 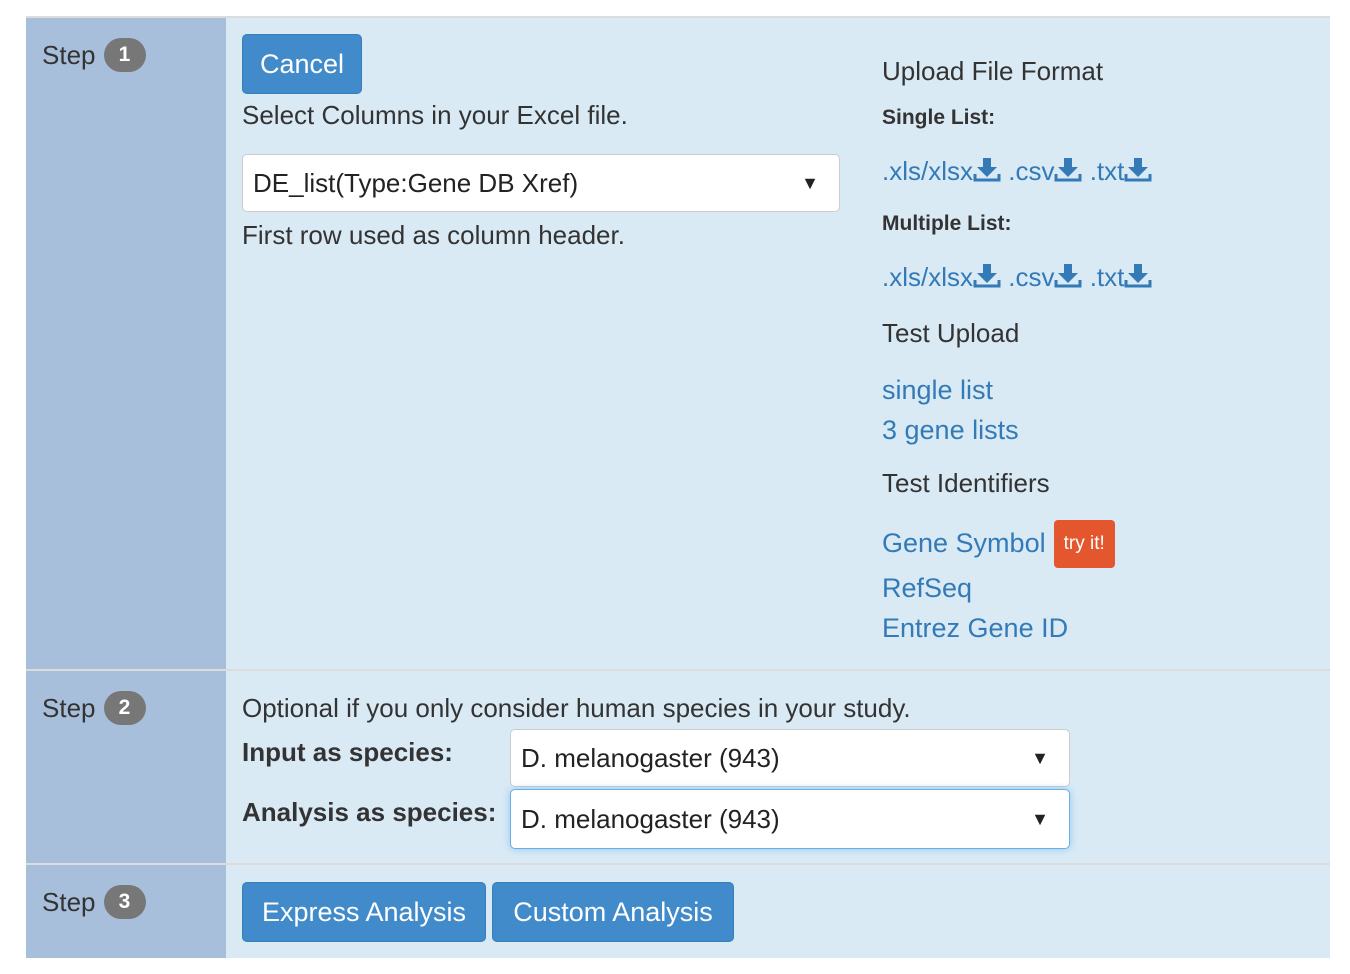 I want to click on single-list-link: single list, so click(x=950, y=390).